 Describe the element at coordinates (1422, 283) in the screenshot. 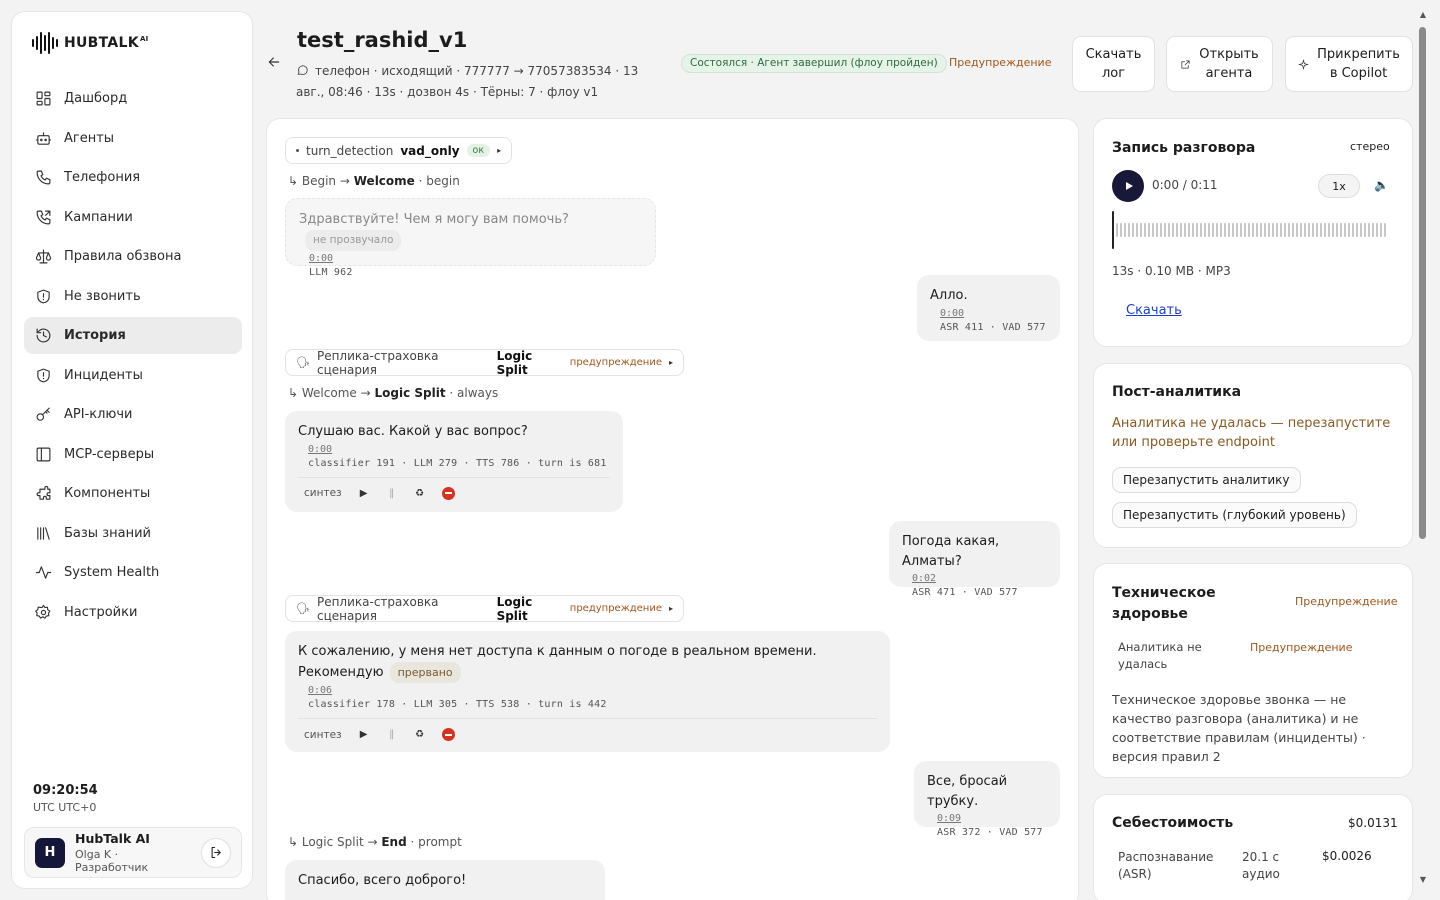

I see `scrollbar-thumb` at that location.